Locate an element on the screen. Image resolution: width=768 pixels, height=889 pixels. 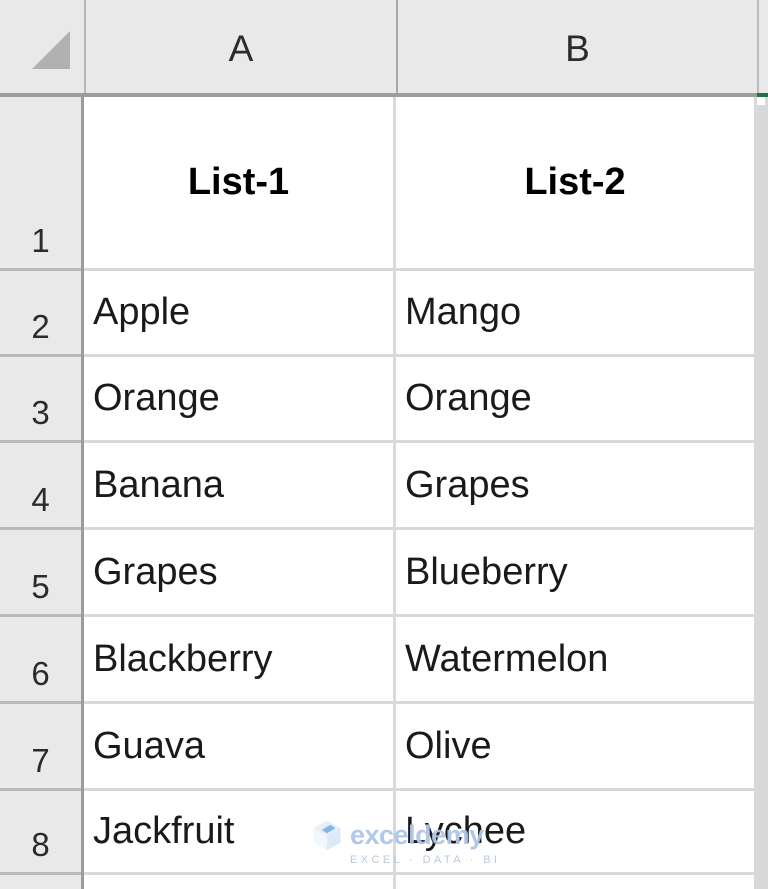
cell-a1: List-1 is located at coordinates (240, 184).